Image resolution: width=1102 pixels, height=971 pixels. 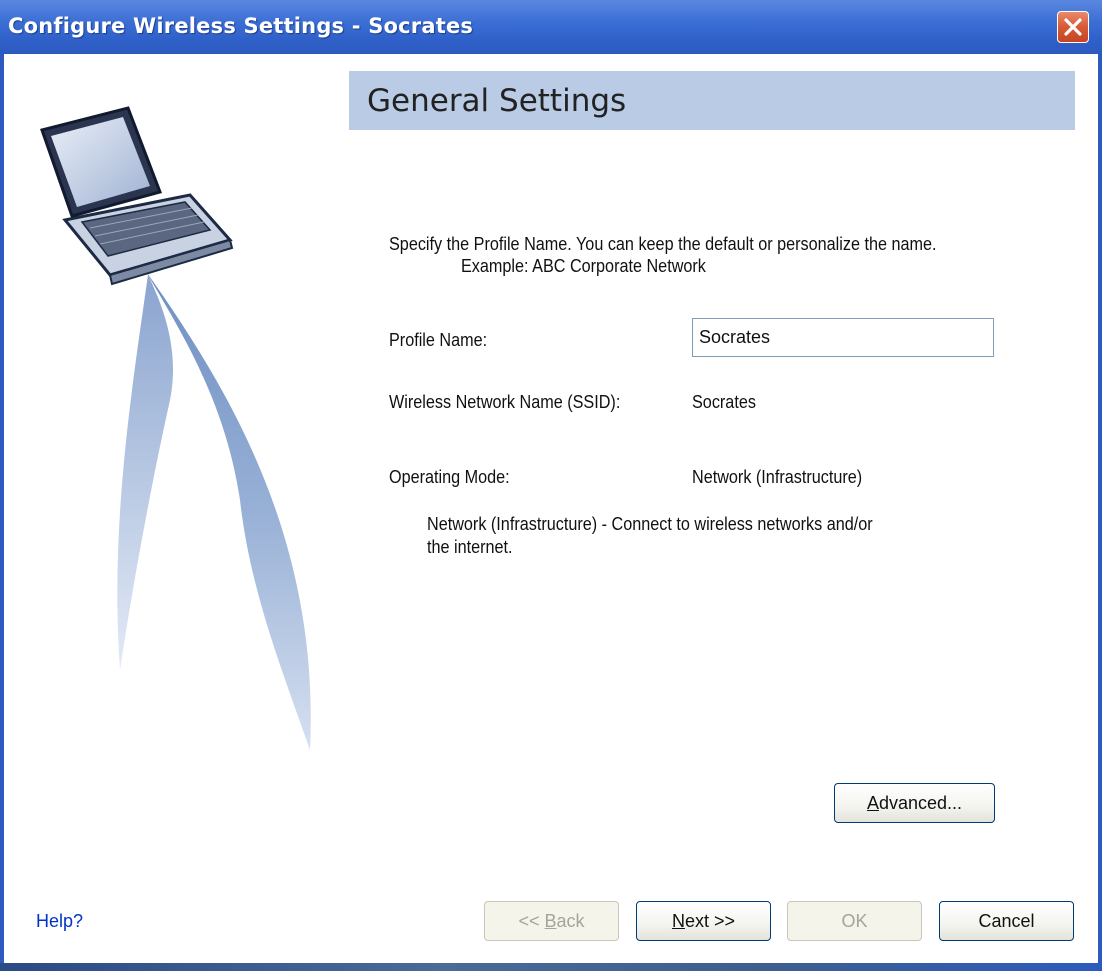 What do you see at coordinates (531, 921) in the screenshot?
I see `back-prefix: <<` at bounding box center [531, 921].